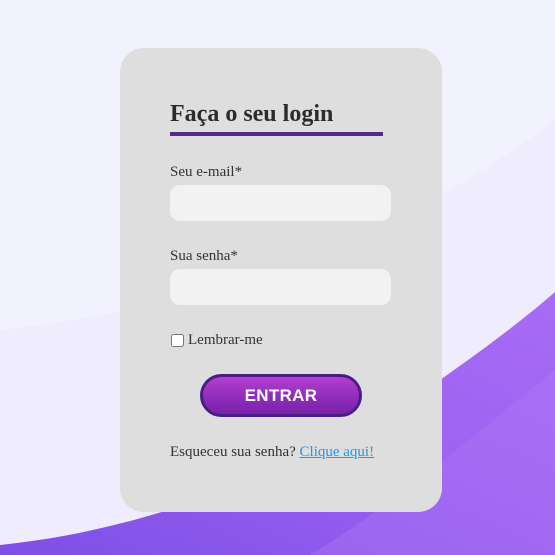 The image size is (555, 555). I want to click on password-label: Sua senha*, so click(204, 256).